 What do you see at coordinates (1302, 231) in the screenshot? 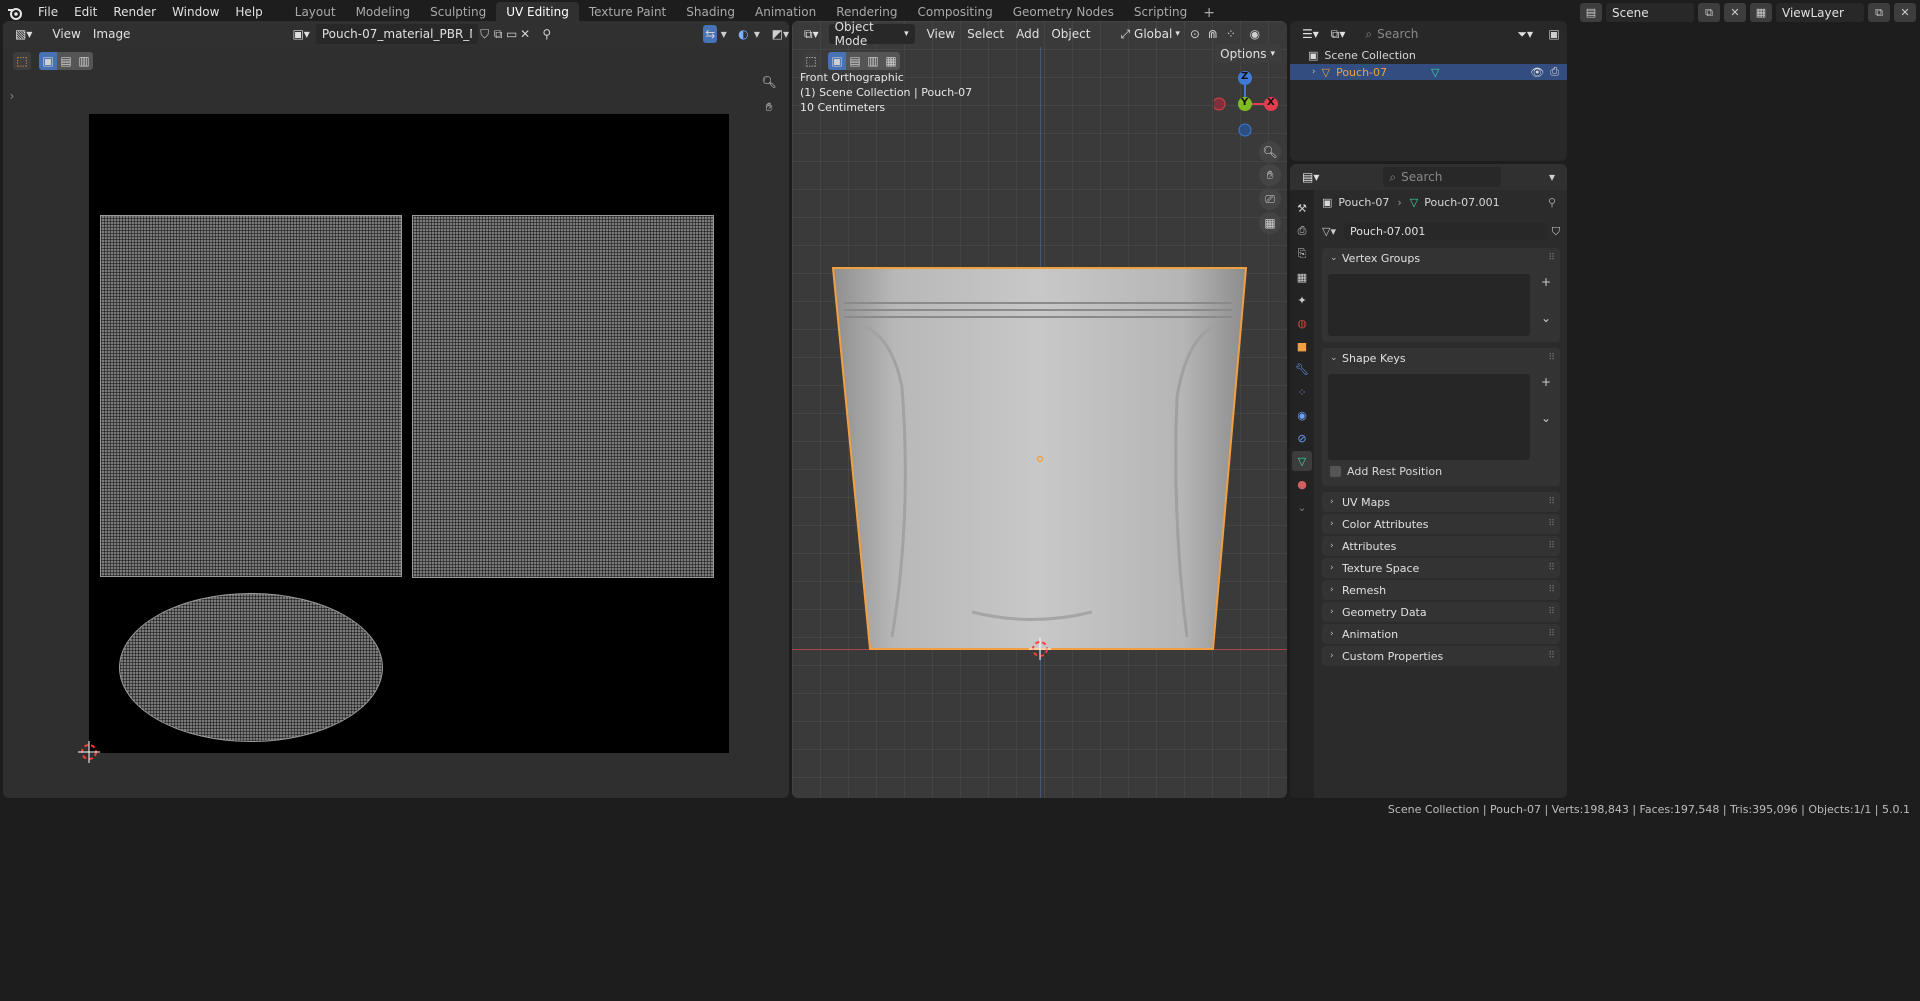
I see `render-tab-icon: ⎙` at bounding box center [1302, 231].